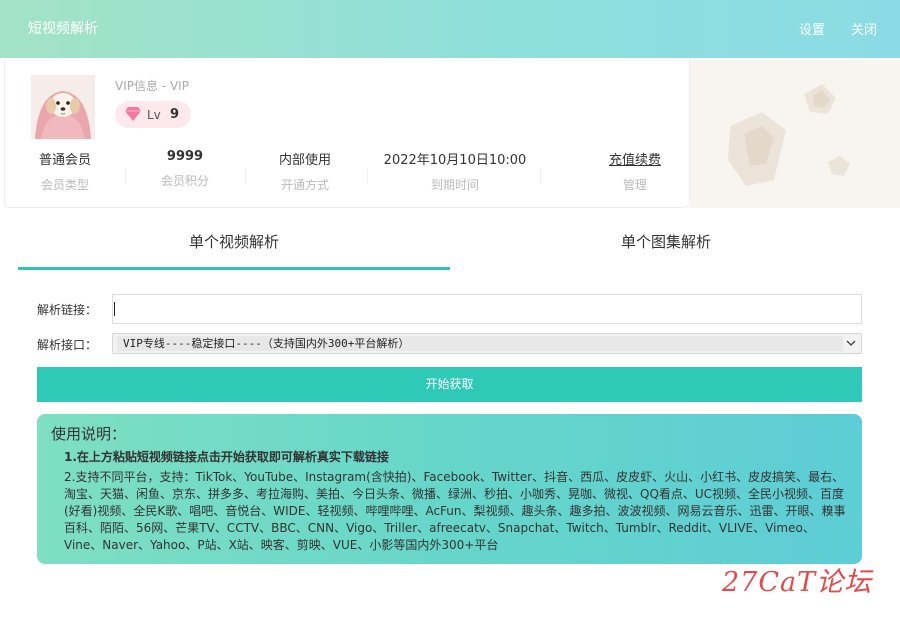 The image size is (900, 620). I want to click on stat-value: 9999, so click(185, 156).